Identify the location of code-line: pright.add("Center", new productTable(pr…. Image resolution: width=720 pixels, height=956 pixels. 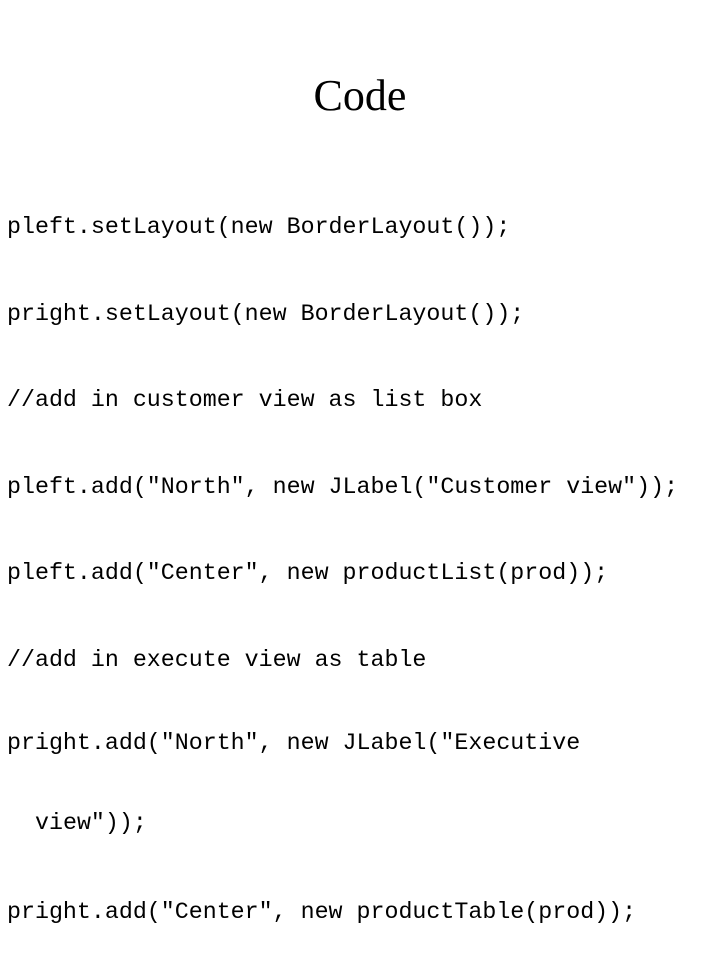
(322, 912).